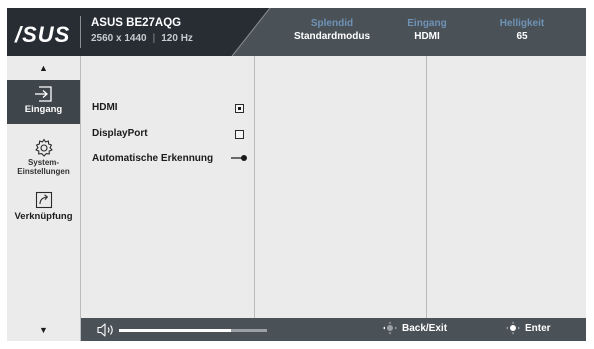 This screenshot has width=594, height=349. What do you see at coordinates (120, 133) in the screenshot?
I see `option-displayport-label: DisplayPort` at bounding box center [120, 133].